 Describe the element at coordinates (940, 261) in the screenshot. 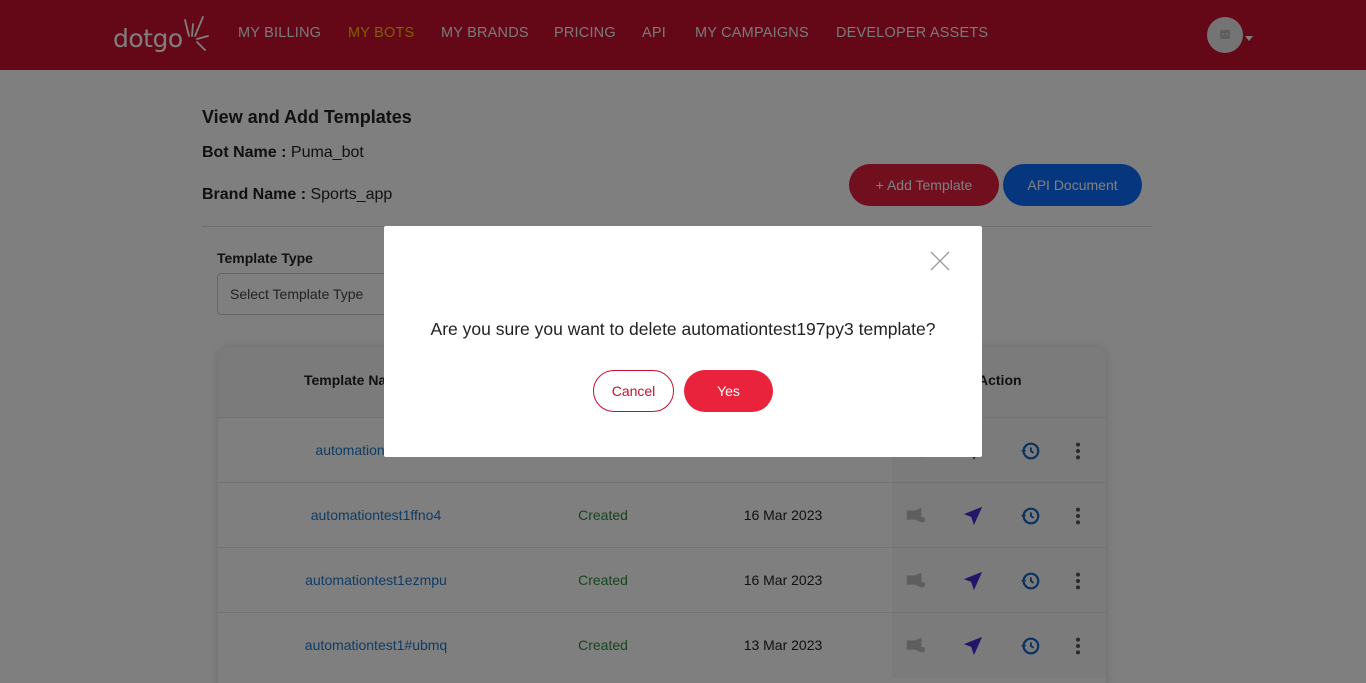

I see `close-icon` at that location.